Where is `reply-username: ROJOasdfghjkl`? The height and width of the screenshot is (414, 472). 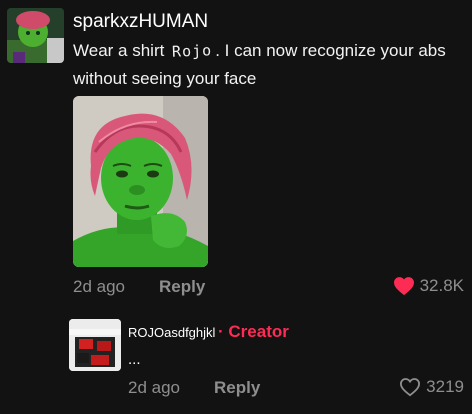
reply-username: ROJOasdfghjkl is located at coordinates (171, 332).